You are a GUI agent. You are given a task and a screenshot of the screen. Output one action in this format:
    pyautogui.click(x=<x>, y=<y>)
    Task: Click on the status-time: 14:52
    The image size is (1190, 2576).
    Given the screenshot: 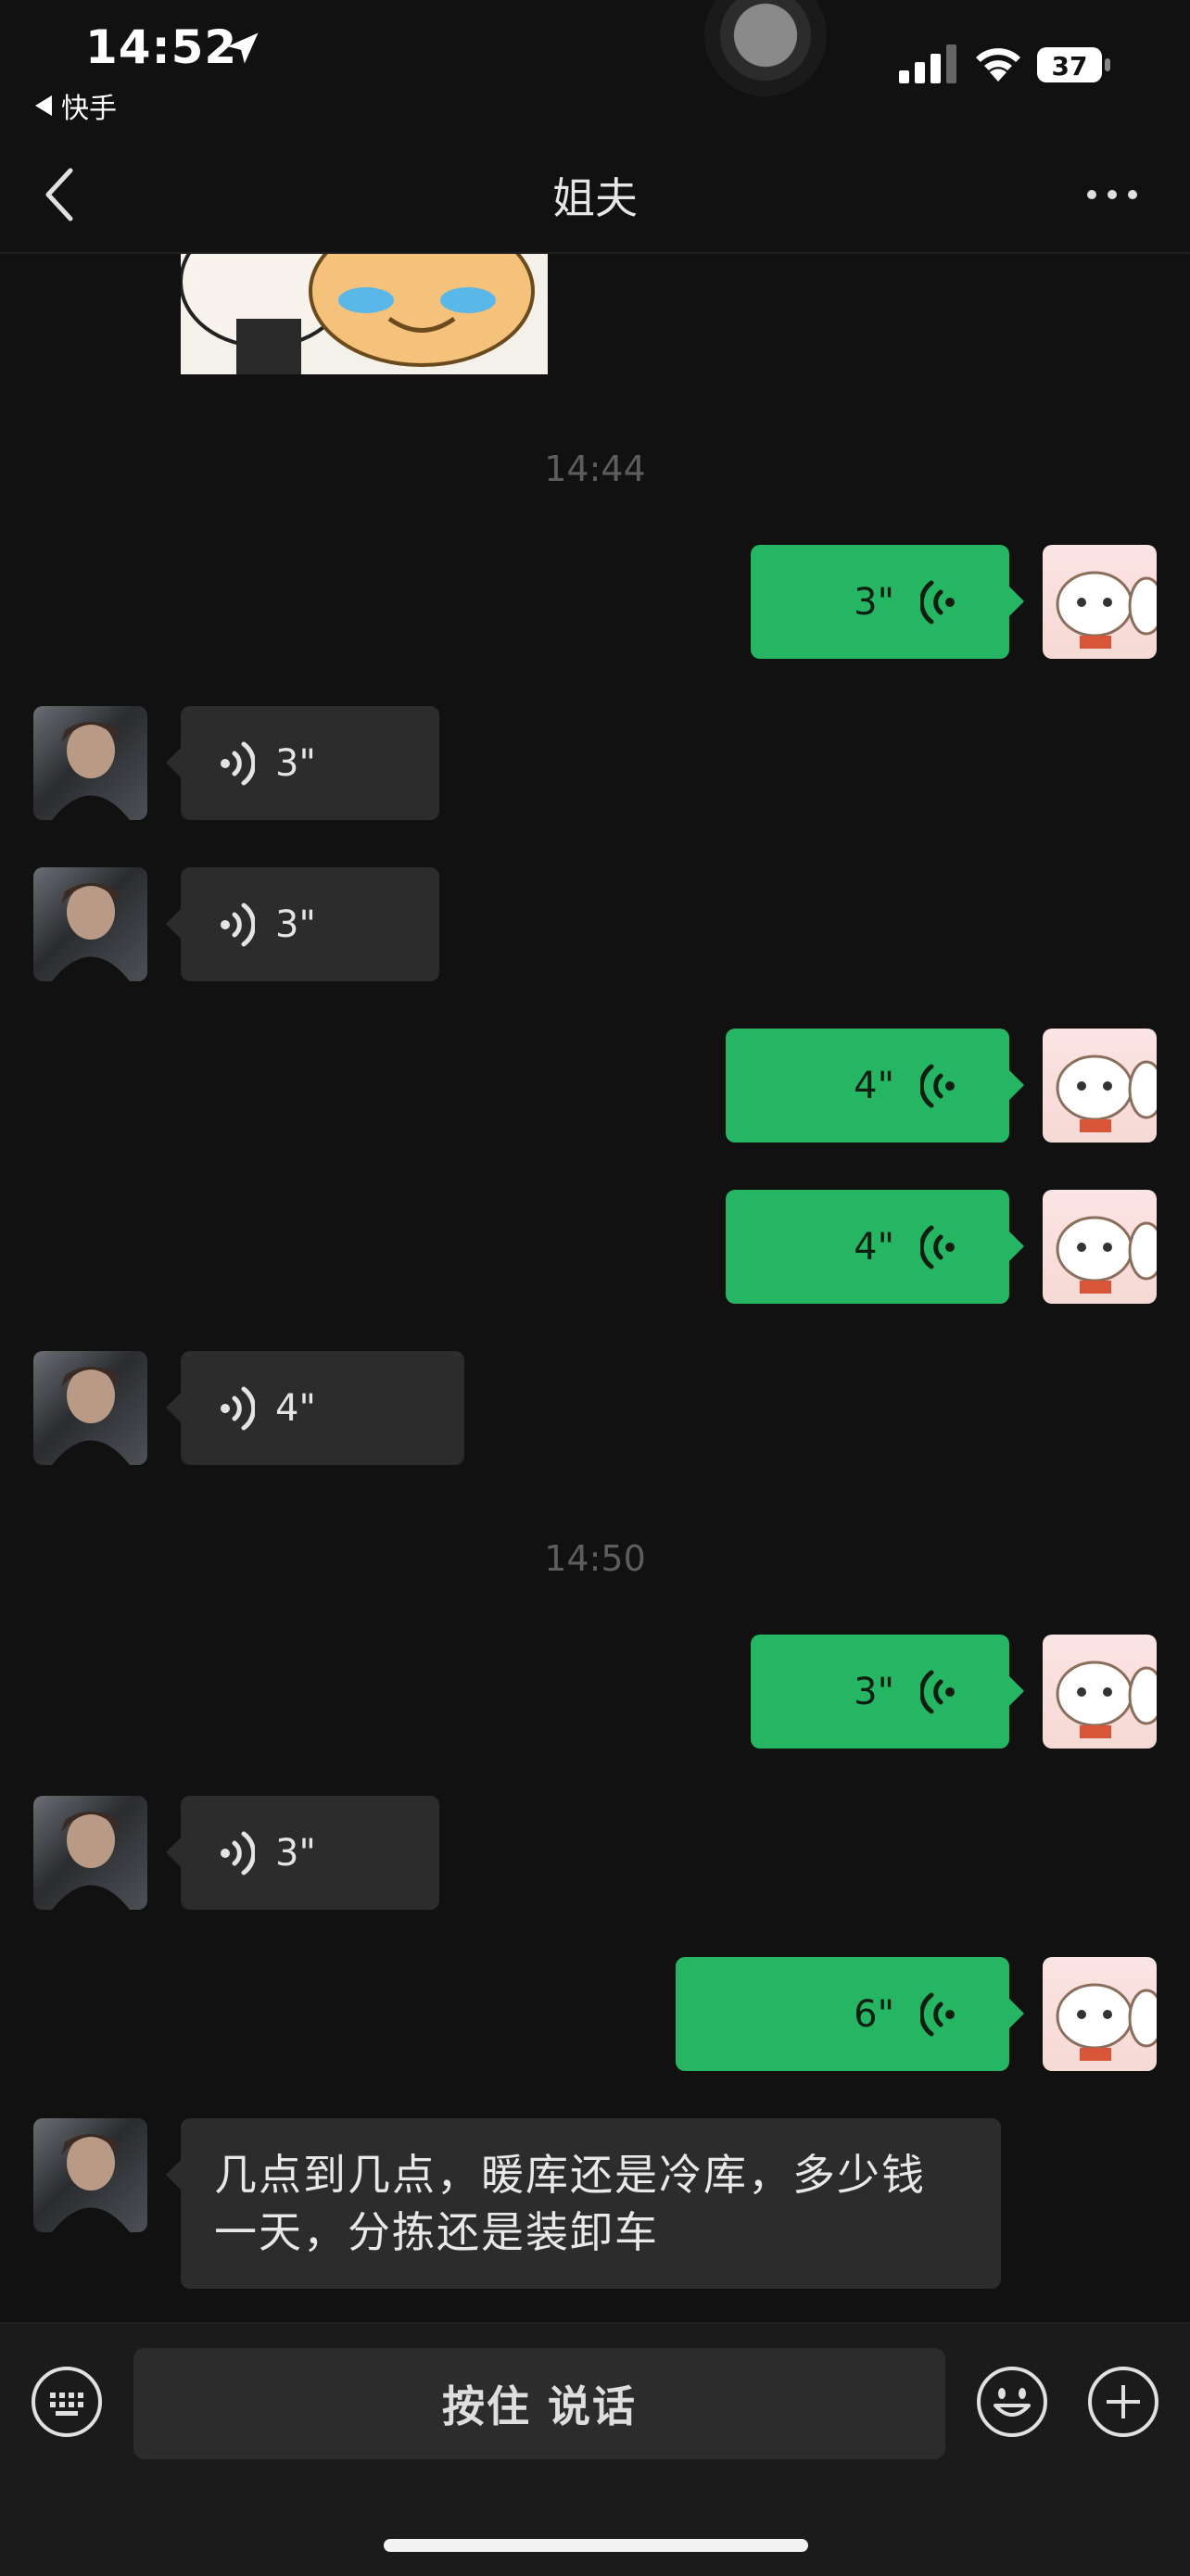 What is the action you would take?
    pyautogui.click(x=161, y=47)
    